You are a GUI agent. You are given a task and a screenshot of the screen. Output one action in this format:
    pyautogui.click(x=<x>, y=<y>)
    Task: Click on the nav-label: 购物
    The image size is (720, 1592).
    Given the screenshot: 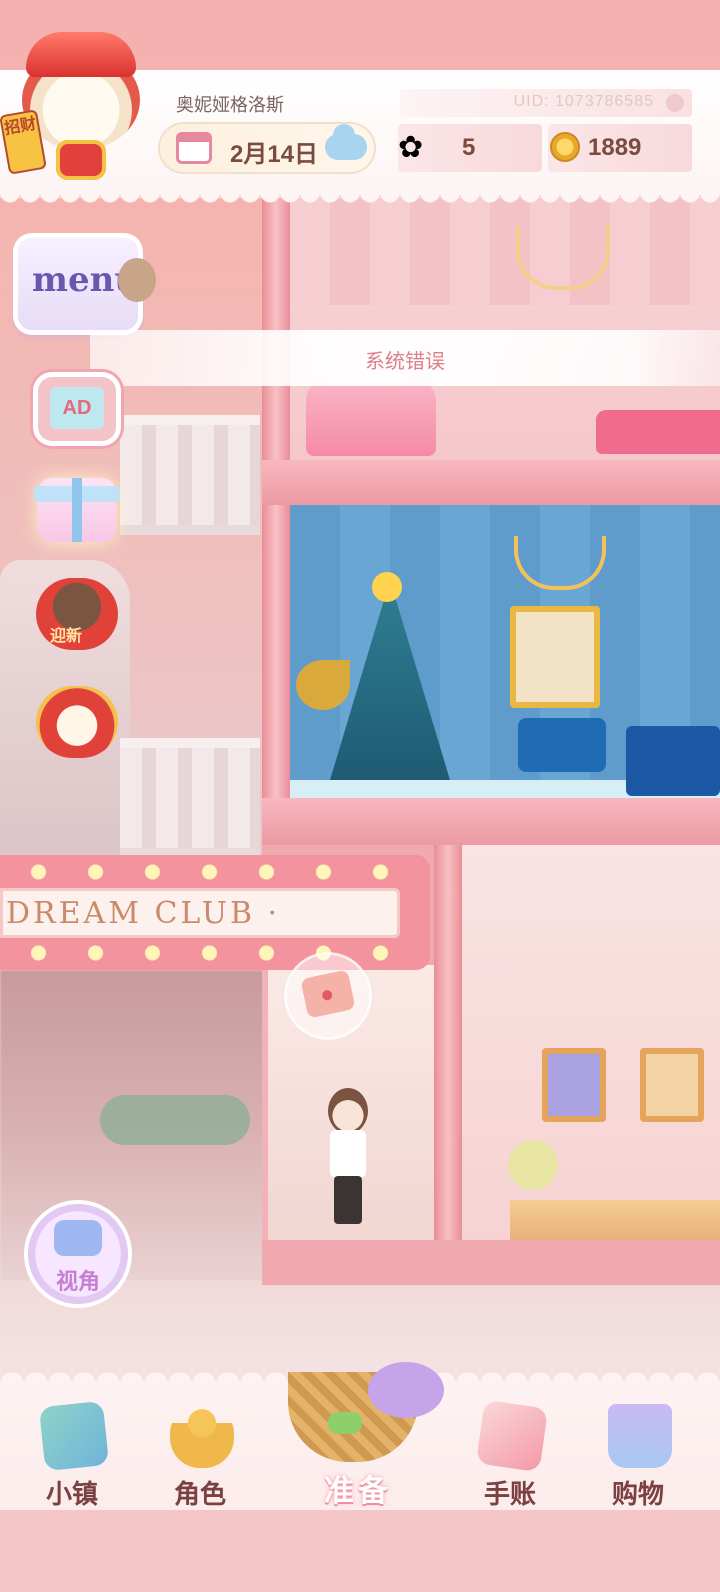 What is the action you would take?
    pyautogui.click(x=637, y=1494)
    